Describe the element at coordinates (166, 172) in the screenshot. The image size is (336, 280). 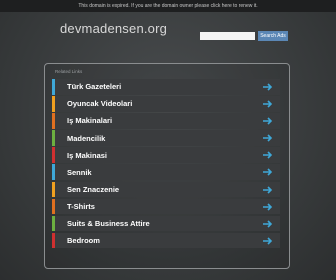
I see `list-item: Sennik` at that location.